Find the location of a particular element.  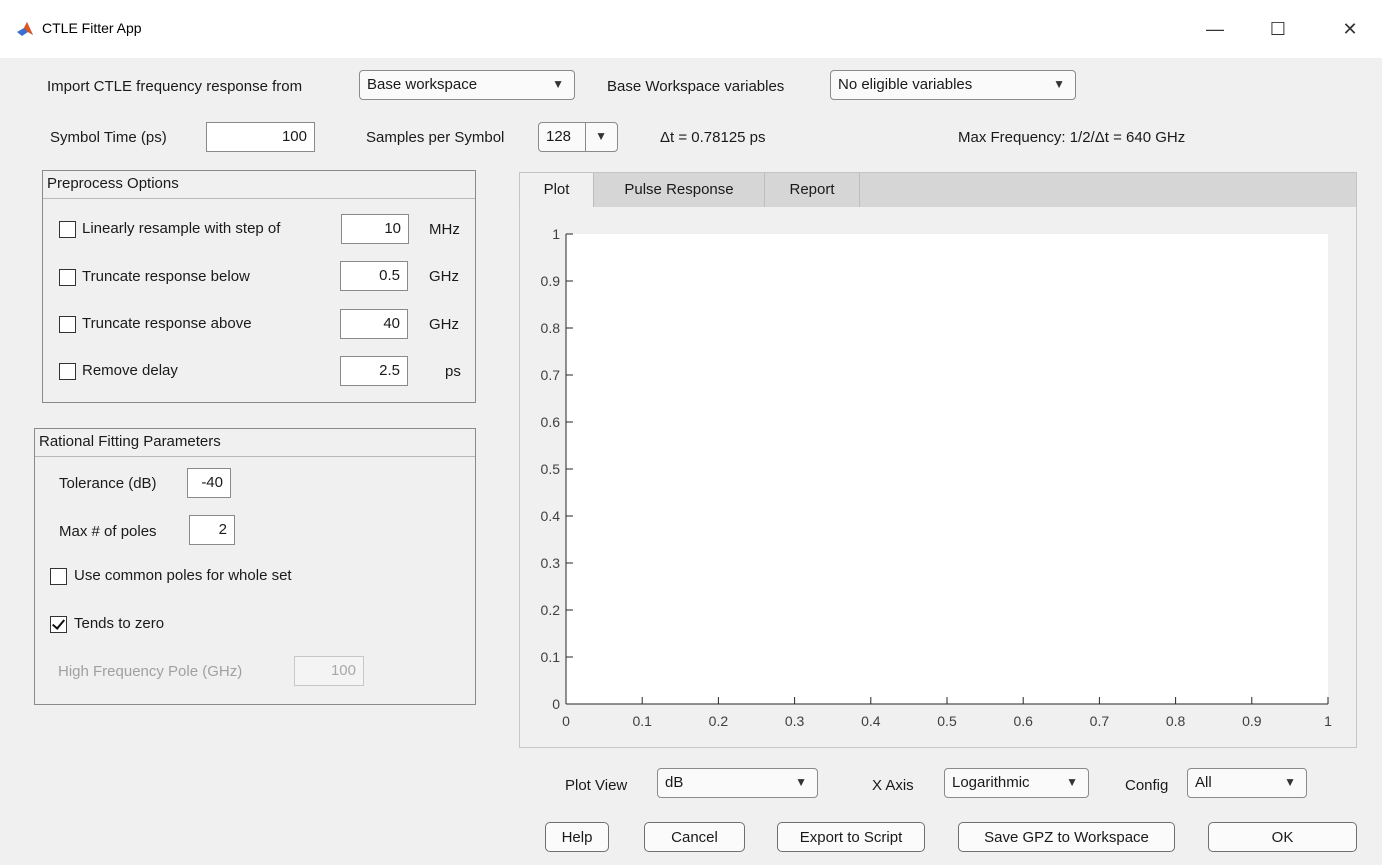

x-axis-value: Logarithmic is located at coordinates (991, 782).